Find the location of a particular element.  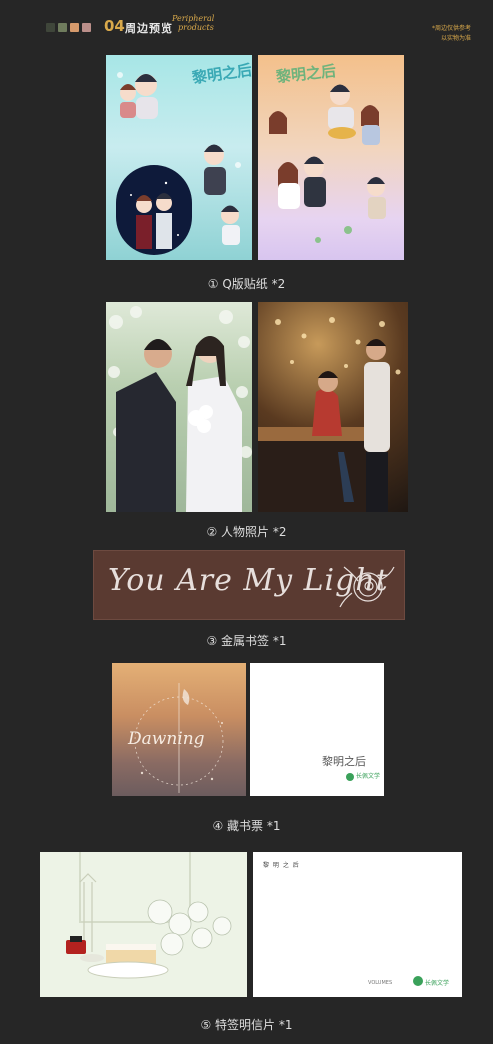

note-line: *周边仅供参考 is located at coordinates (451, 28).